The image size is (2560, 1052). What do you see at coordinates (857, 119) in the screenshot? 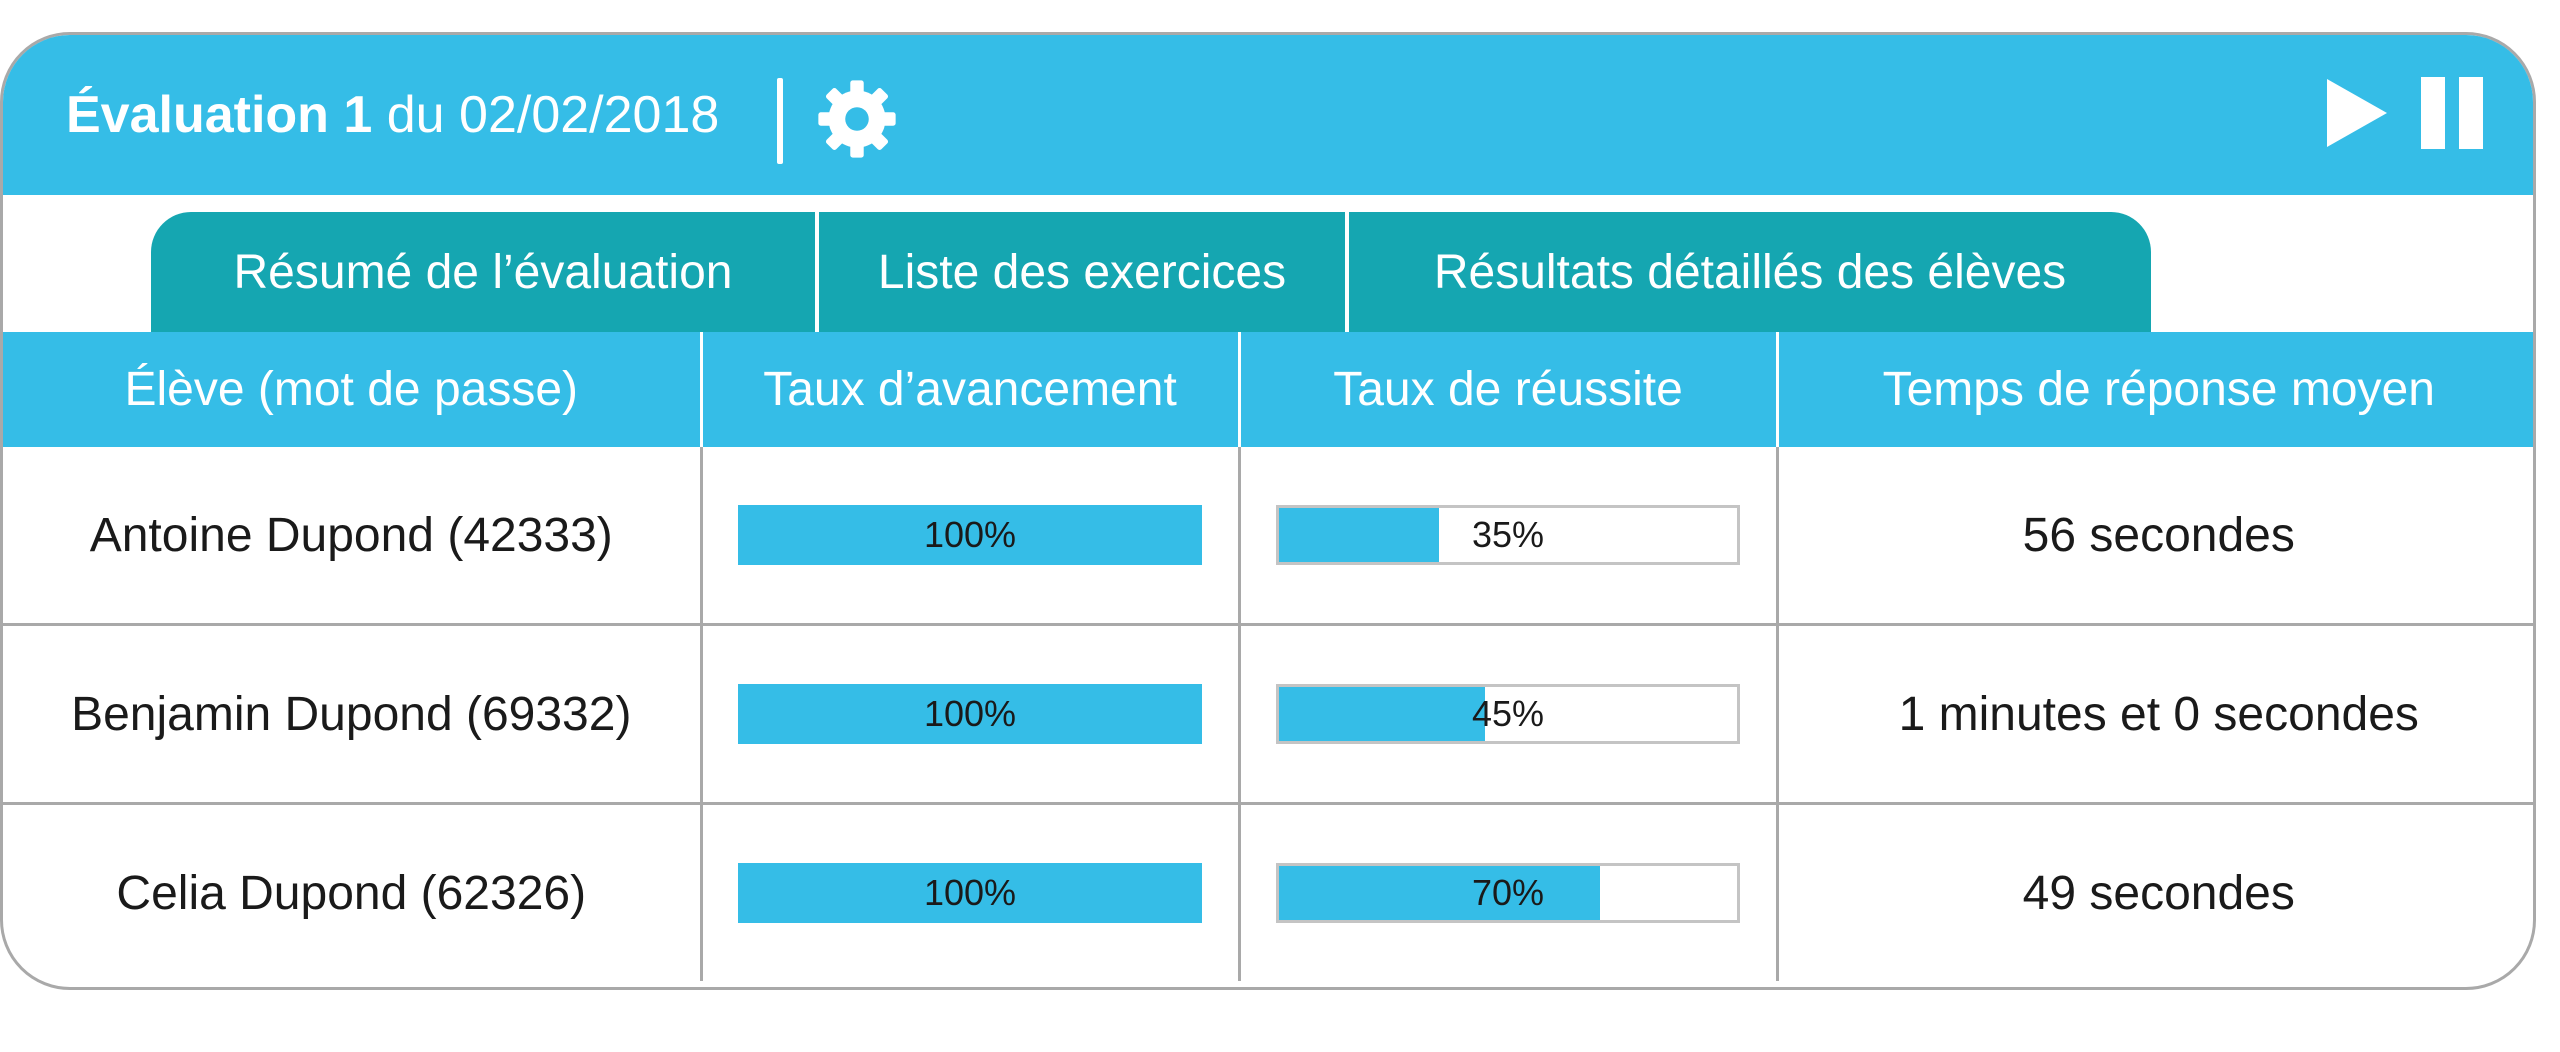
I see `gear-icon` at bounding box center [857, 119].